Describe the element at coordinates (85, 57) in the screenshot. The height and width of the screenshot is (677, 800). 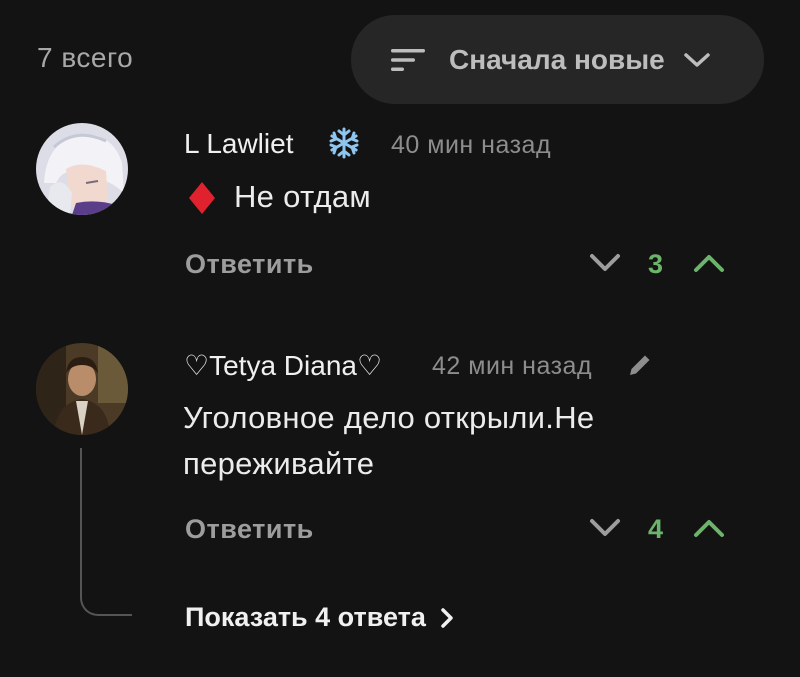
I see `comments-total-count: 7 всего` at that location.